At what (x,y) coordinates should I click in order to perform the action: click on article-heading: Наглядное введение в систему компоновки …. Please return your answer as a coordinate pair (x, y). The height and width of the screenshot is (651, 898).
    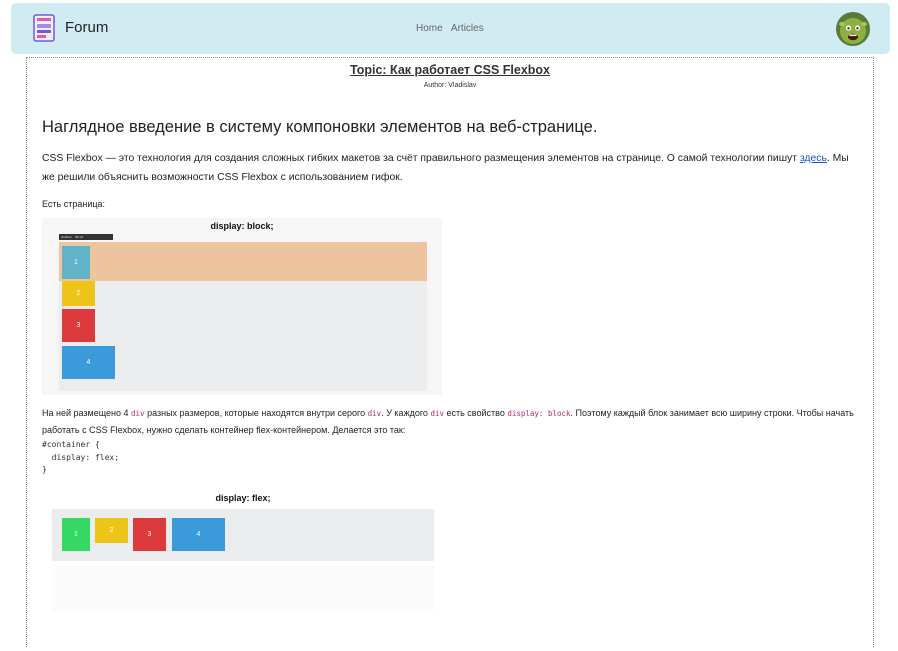
    Looking at the image, I should click on (320, 127).